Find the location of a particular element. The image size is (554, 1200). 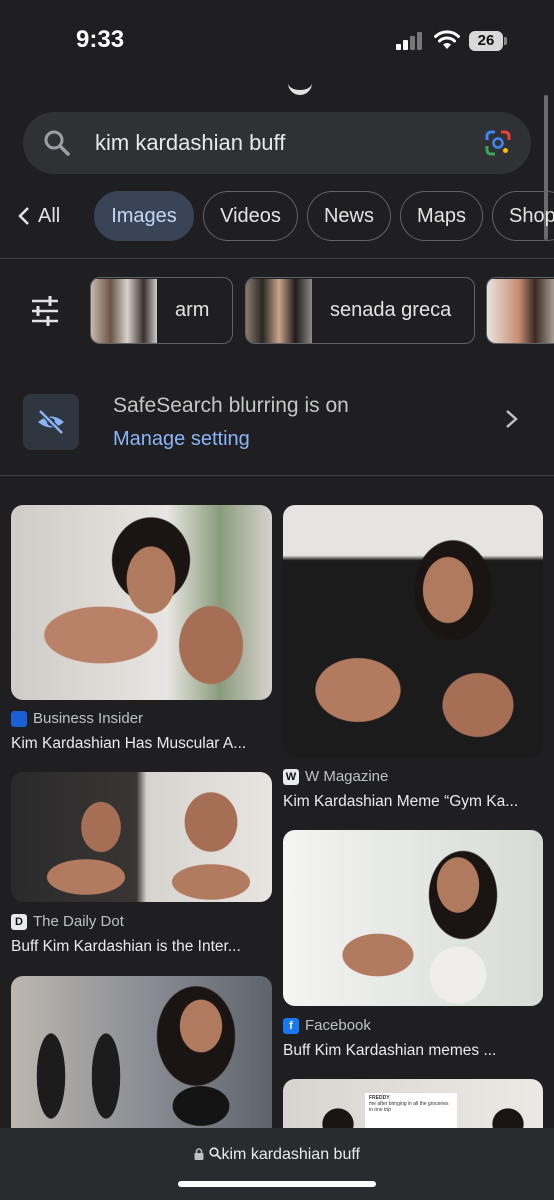

source-name: Business Insider is located at coordinates (88, 718).